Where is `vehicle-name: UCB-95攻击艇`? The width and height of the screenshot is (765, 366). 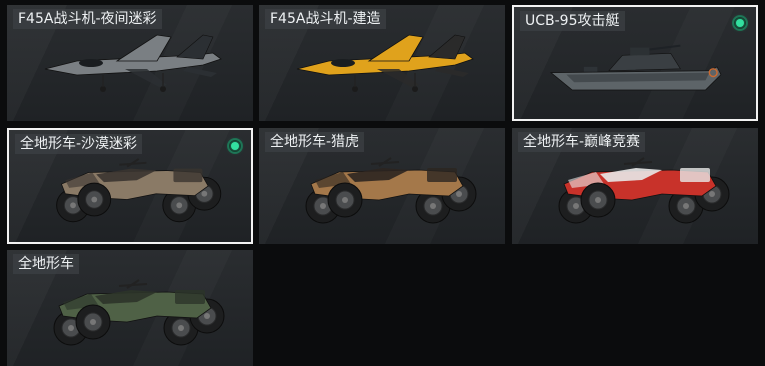
vehicle-name: UCB-95攻击艇 is located at coordinates (572, 21).